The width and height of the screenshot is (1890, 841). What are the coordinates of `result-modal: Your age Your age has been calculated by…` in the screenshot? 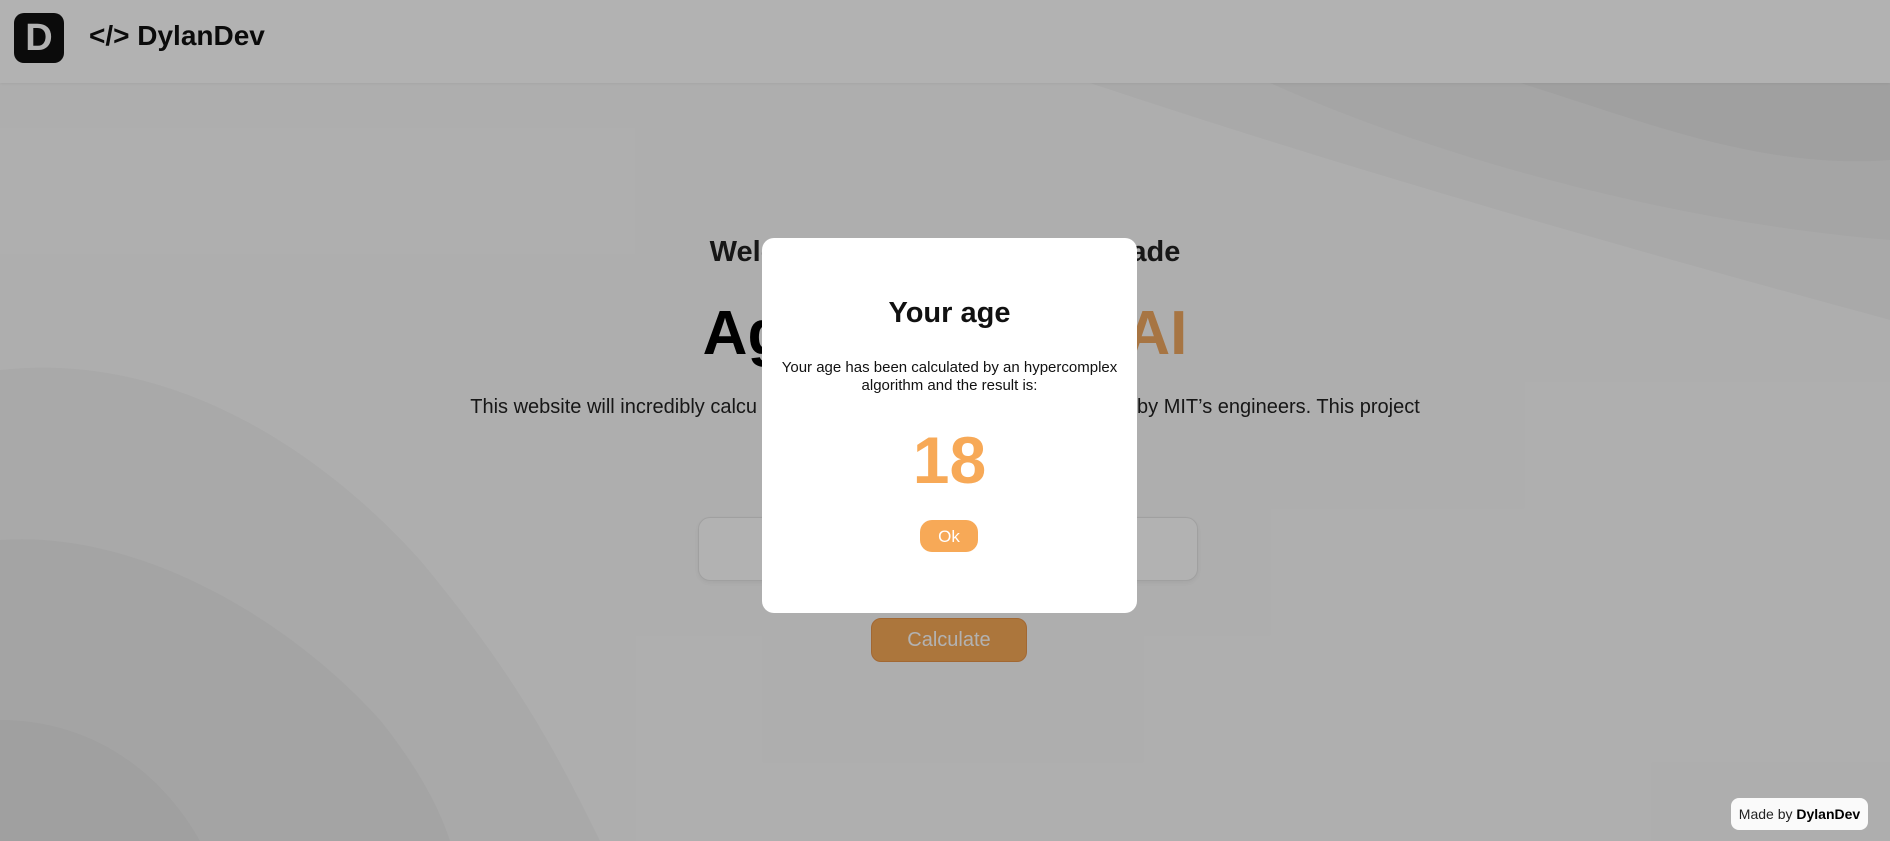 It's located at (949, 425).